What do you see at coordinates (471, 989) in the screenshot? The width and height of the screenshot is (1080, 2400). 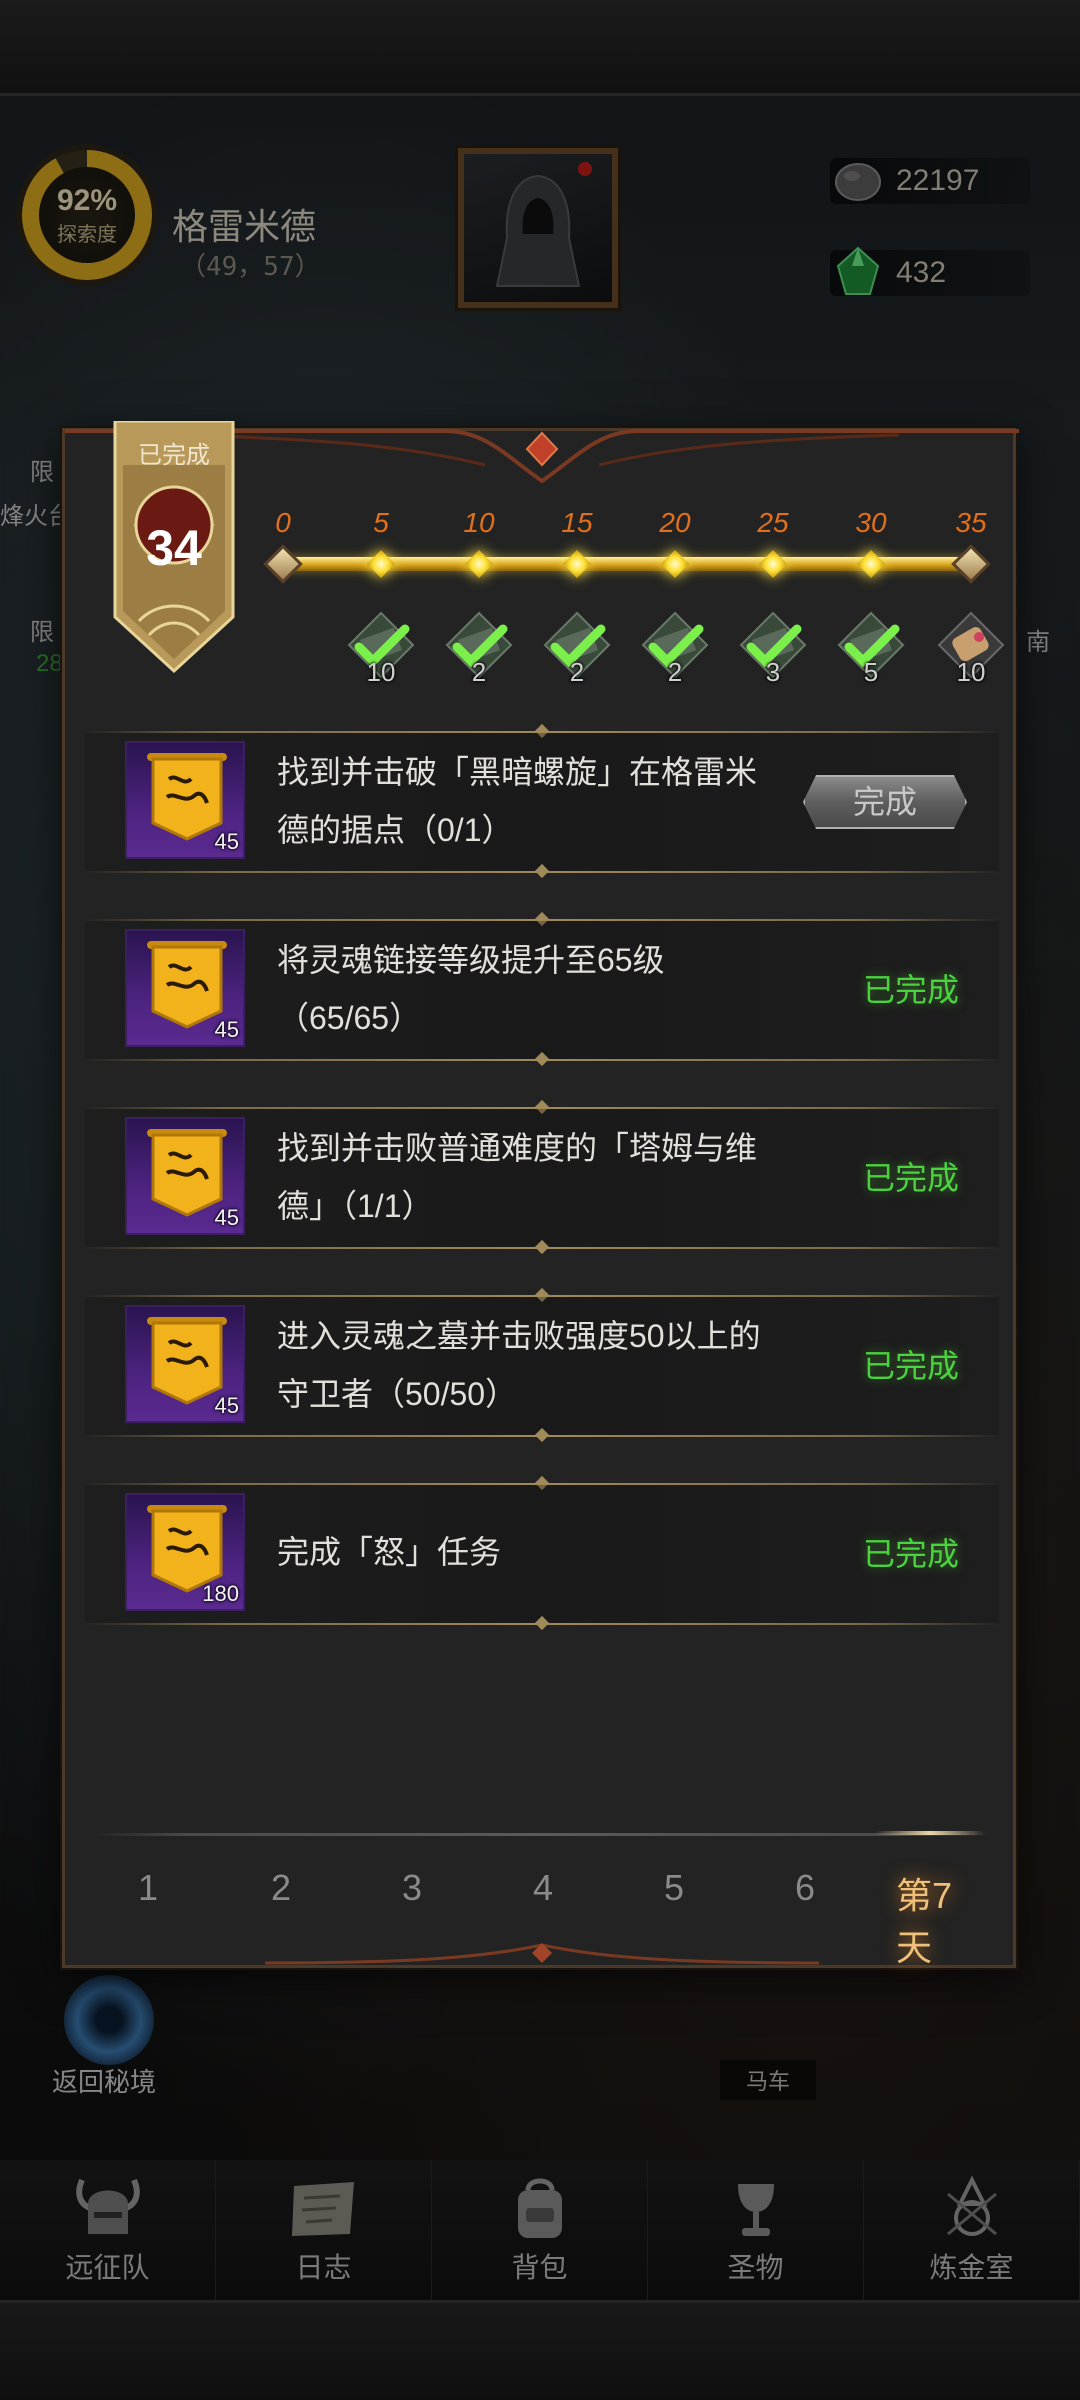 I see `quest-description: 将灵魂链接等级提升至65级（65/65）` at bounding box center [471, 989].